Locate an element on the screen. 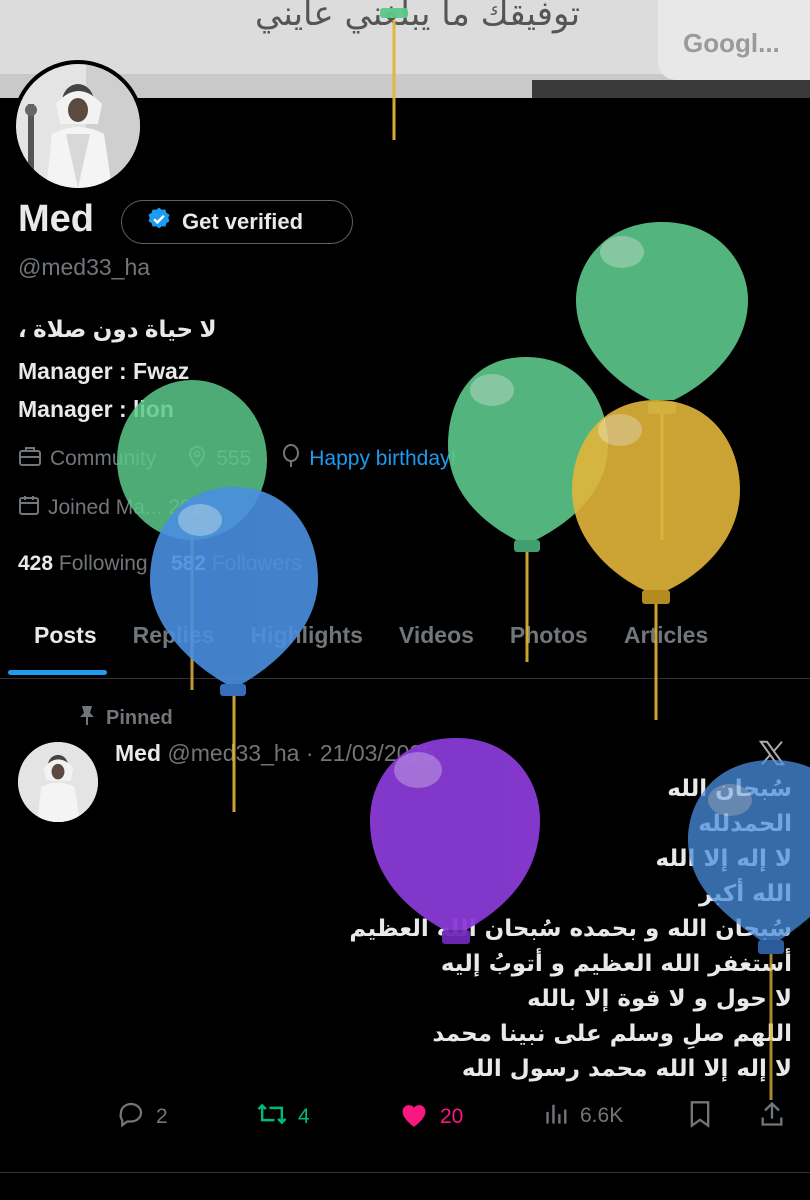 This screenshot has width=810, height=1200. profile-joined-row: Joined Ma... 2021 is located at coordinates (131, 508).